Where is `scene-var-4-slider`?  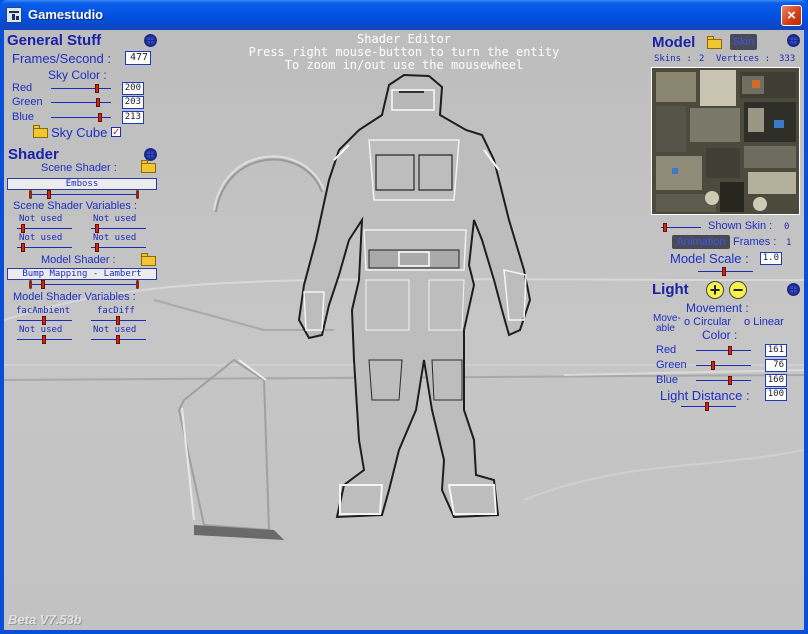
scene-var-4-slider is located at coordinates (118, 247).